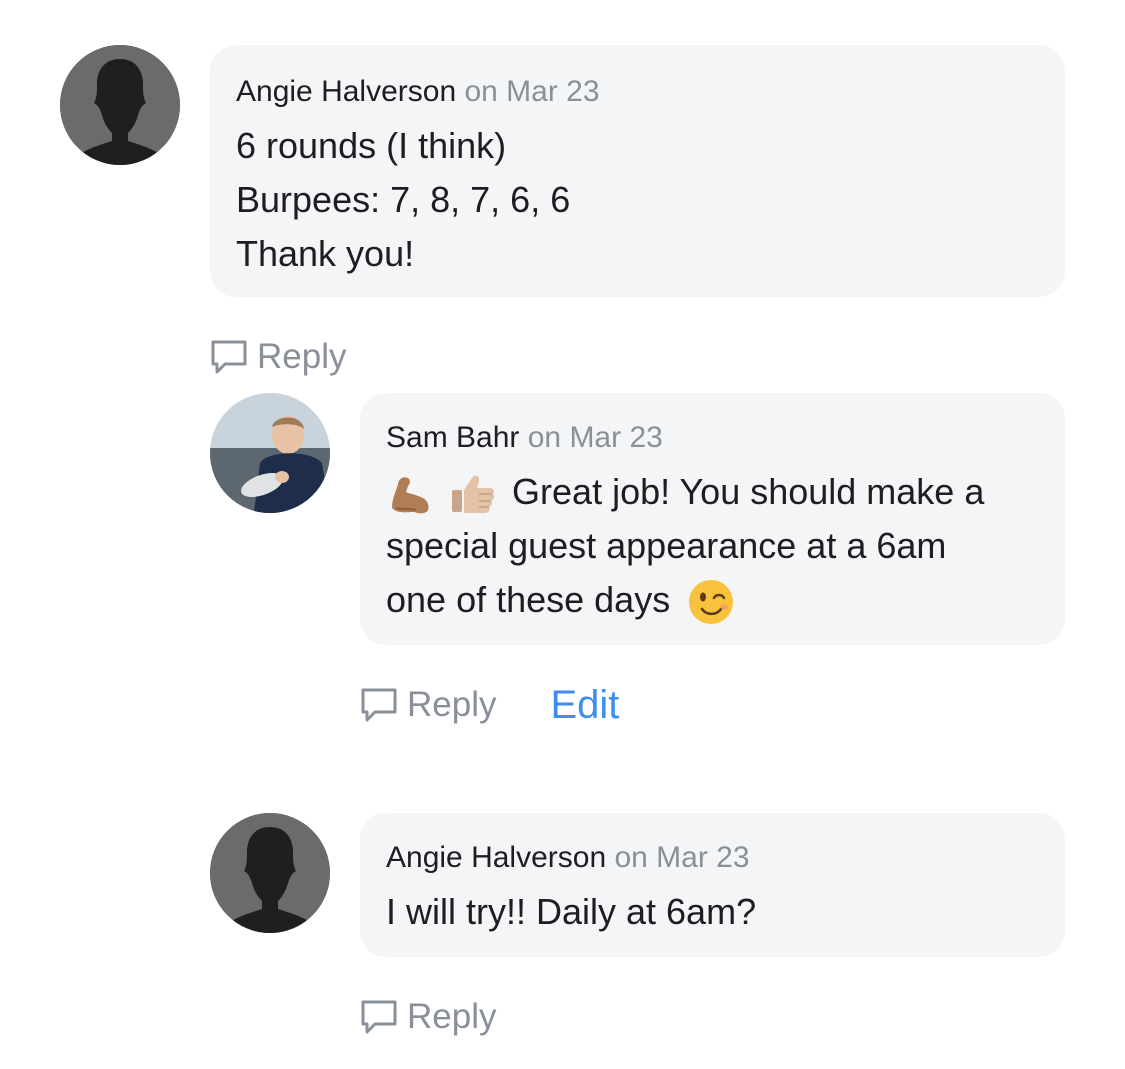 The image size is (1125, 1069). I want to click on comment-date: on Mar 23, so click(682, 857).